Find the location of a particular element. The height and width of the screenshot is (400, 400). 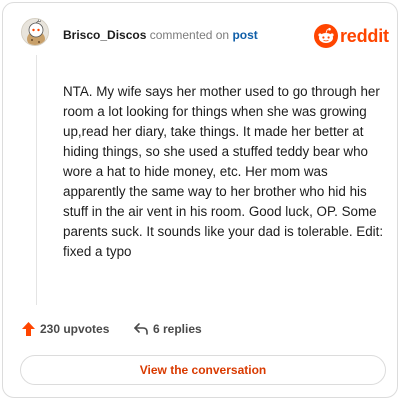

view-conversation-button: View the conversation is located at coordinates (203, 370).